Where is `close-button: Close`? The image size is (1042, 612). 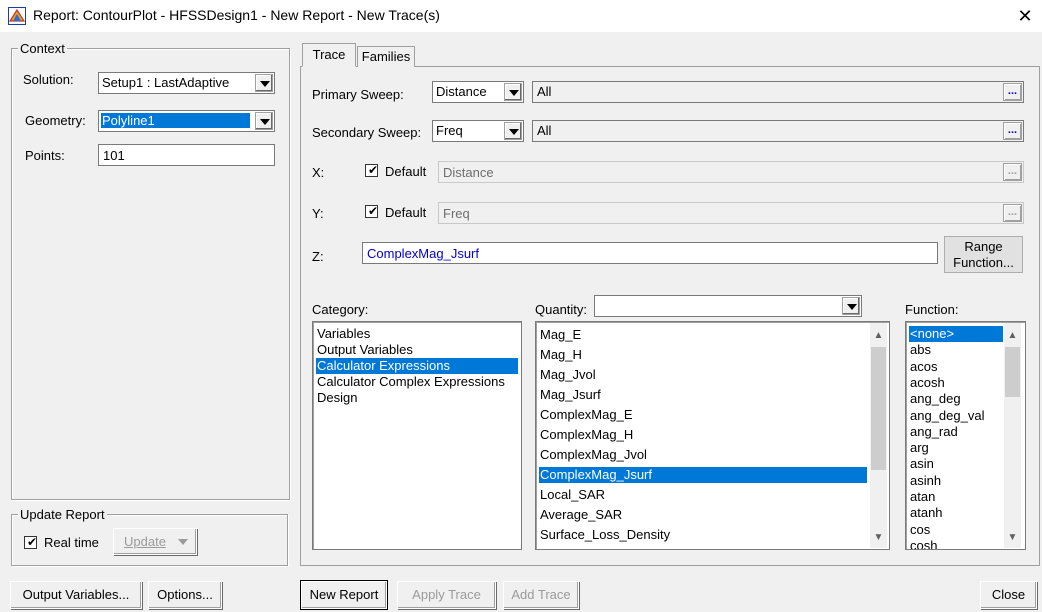
close-button: Close is located at coordinates (1008, 595).